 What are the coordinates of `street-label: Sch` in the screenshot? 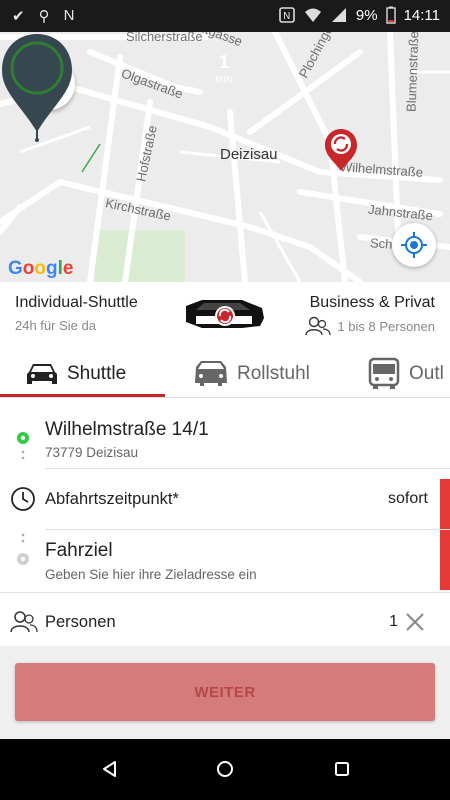 It's located at (381, 243).